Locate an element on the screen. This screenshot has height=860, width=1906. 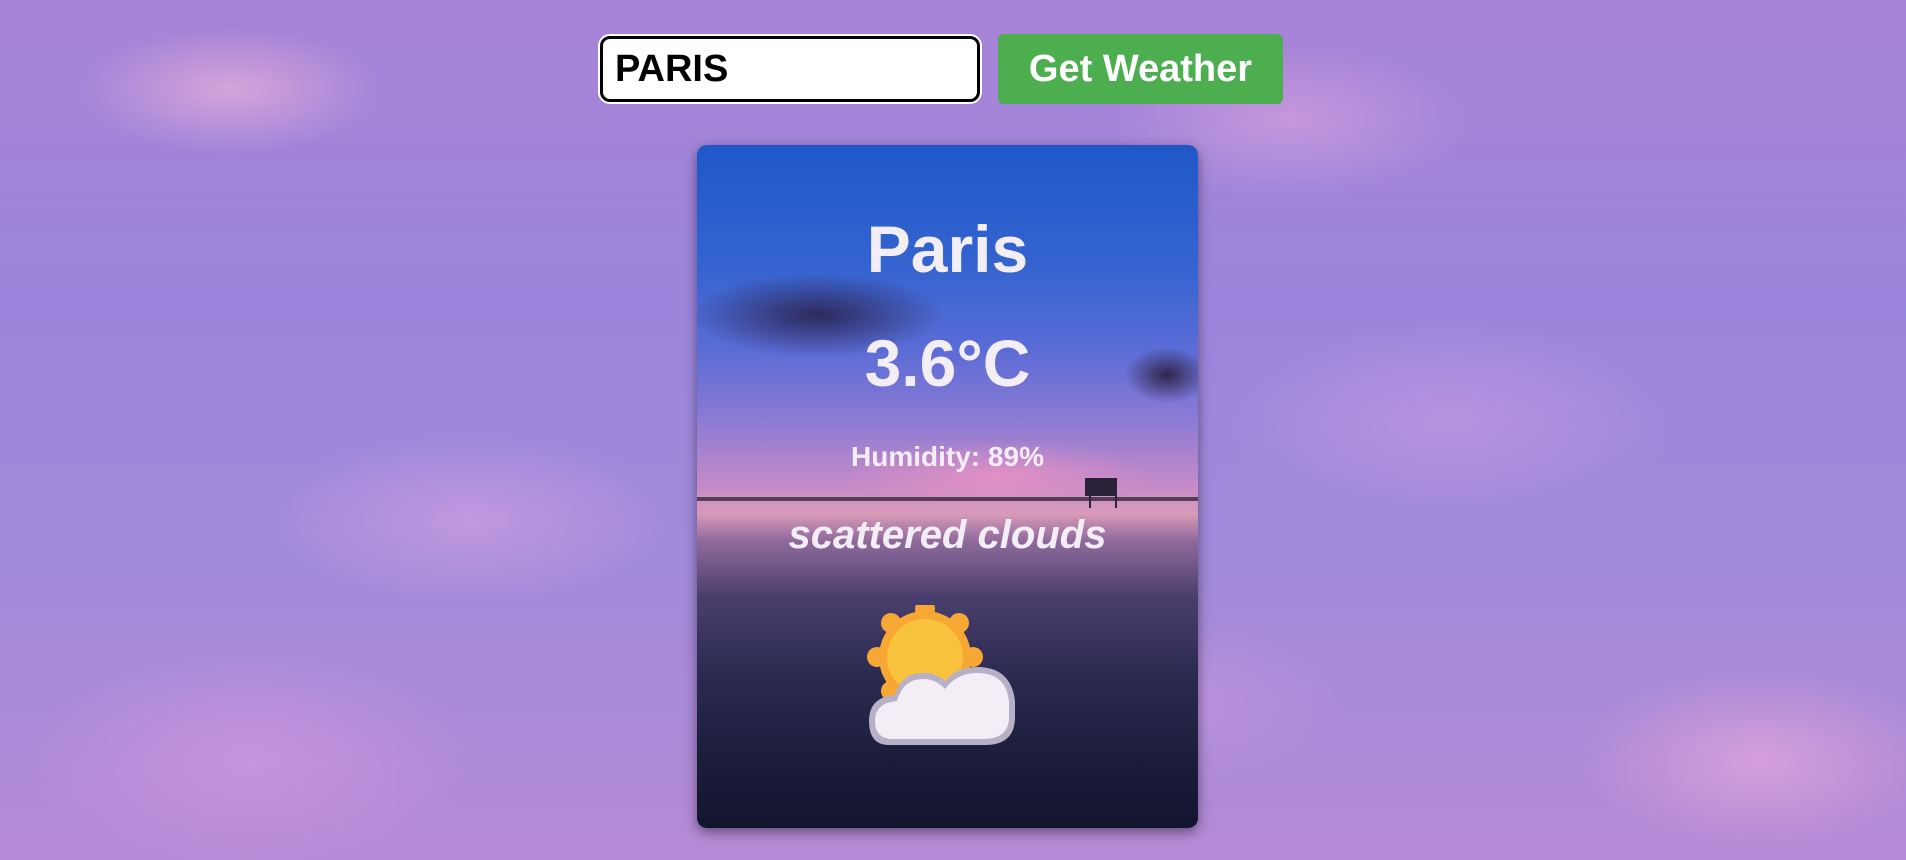
temperature: 3.6°C is located at coordinates (947, 363).